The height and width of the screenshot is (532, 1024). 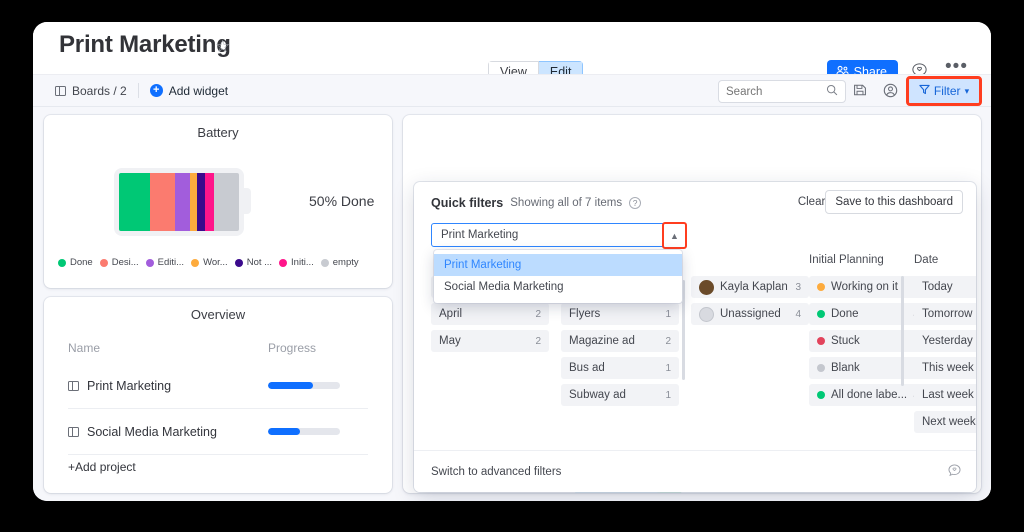 I want to click on question-mark-icon: ?, so click(x=635, y=203).